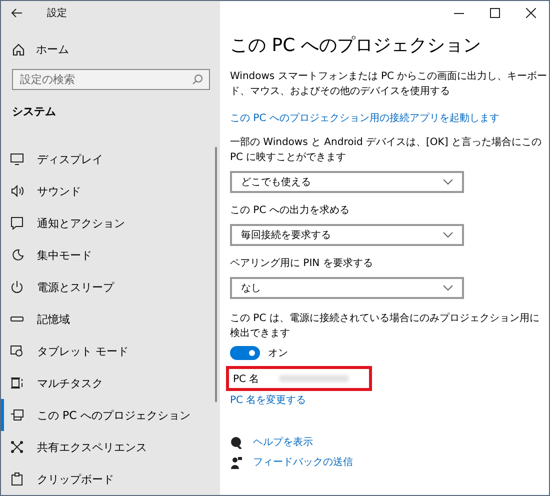 This screenshot has height=496, width=550. I want to click on sidebar-item: マルチタスク, so click(110, 383).